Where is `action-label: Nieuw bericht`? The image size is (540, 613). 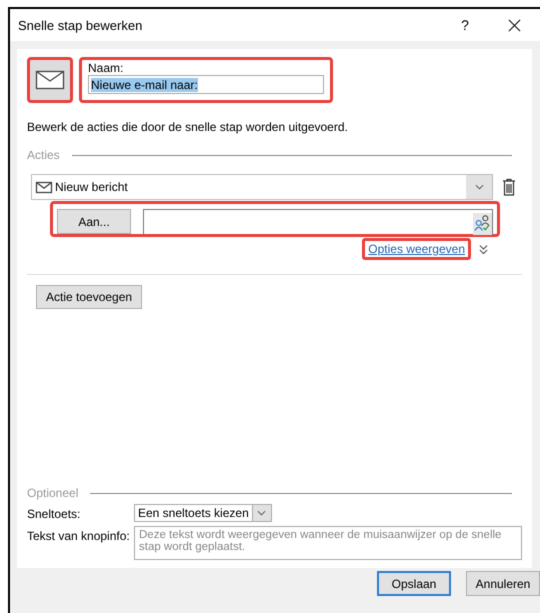
action-label: Nieuw bericht is located at coordinates (92, 187).